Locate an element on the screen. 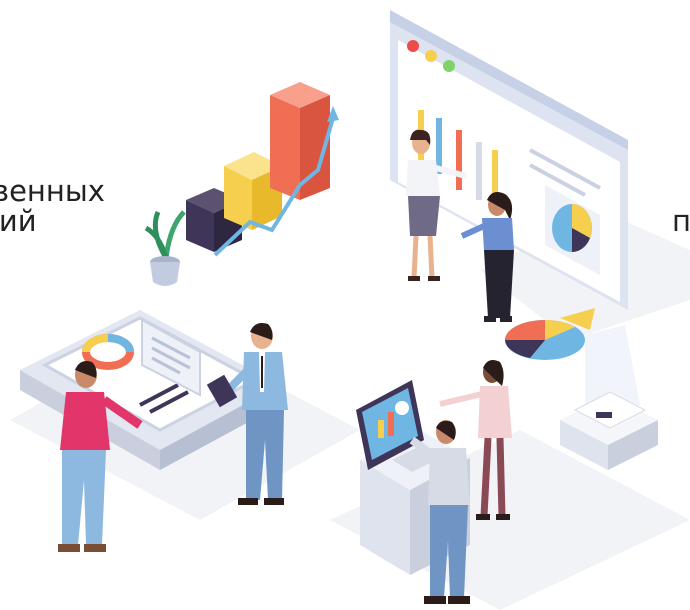 This screenshot has height=610, width=690. projector-box is located at coordinates (609, 430).